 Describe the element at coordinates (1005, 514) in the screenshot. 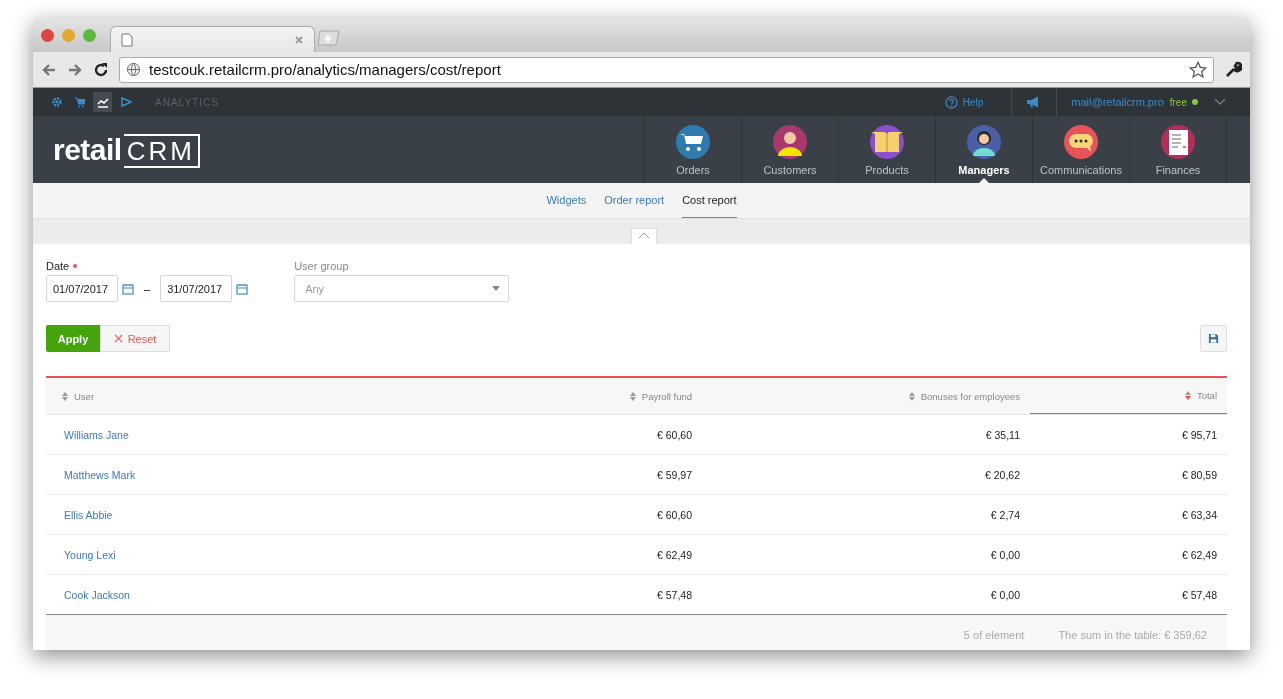

I see `table-cell-text: € 2,74` at that location.